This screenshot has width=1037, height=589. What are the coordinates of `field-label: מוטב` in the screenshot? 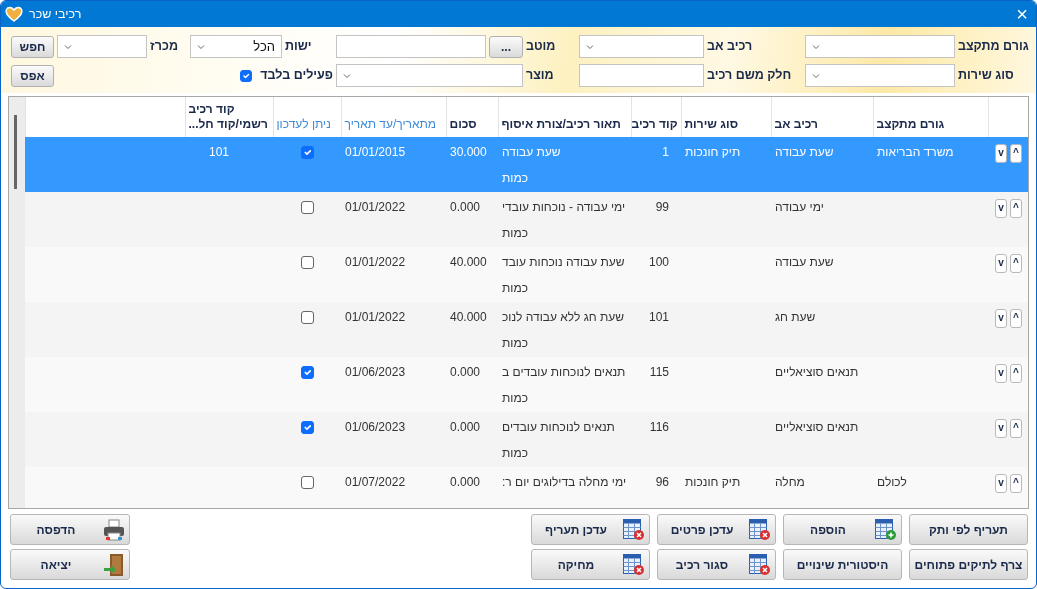 It's located at (541, 47).